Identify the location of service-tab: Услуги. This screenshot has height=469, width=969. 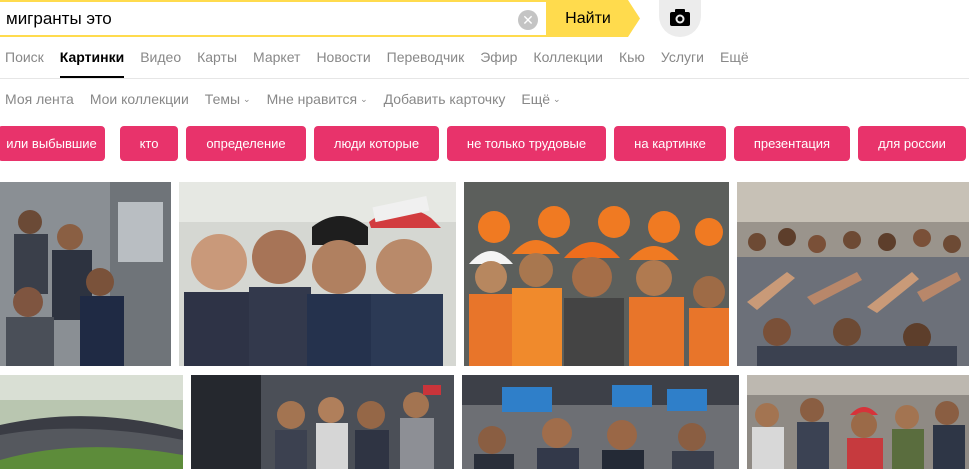
(682, 63).